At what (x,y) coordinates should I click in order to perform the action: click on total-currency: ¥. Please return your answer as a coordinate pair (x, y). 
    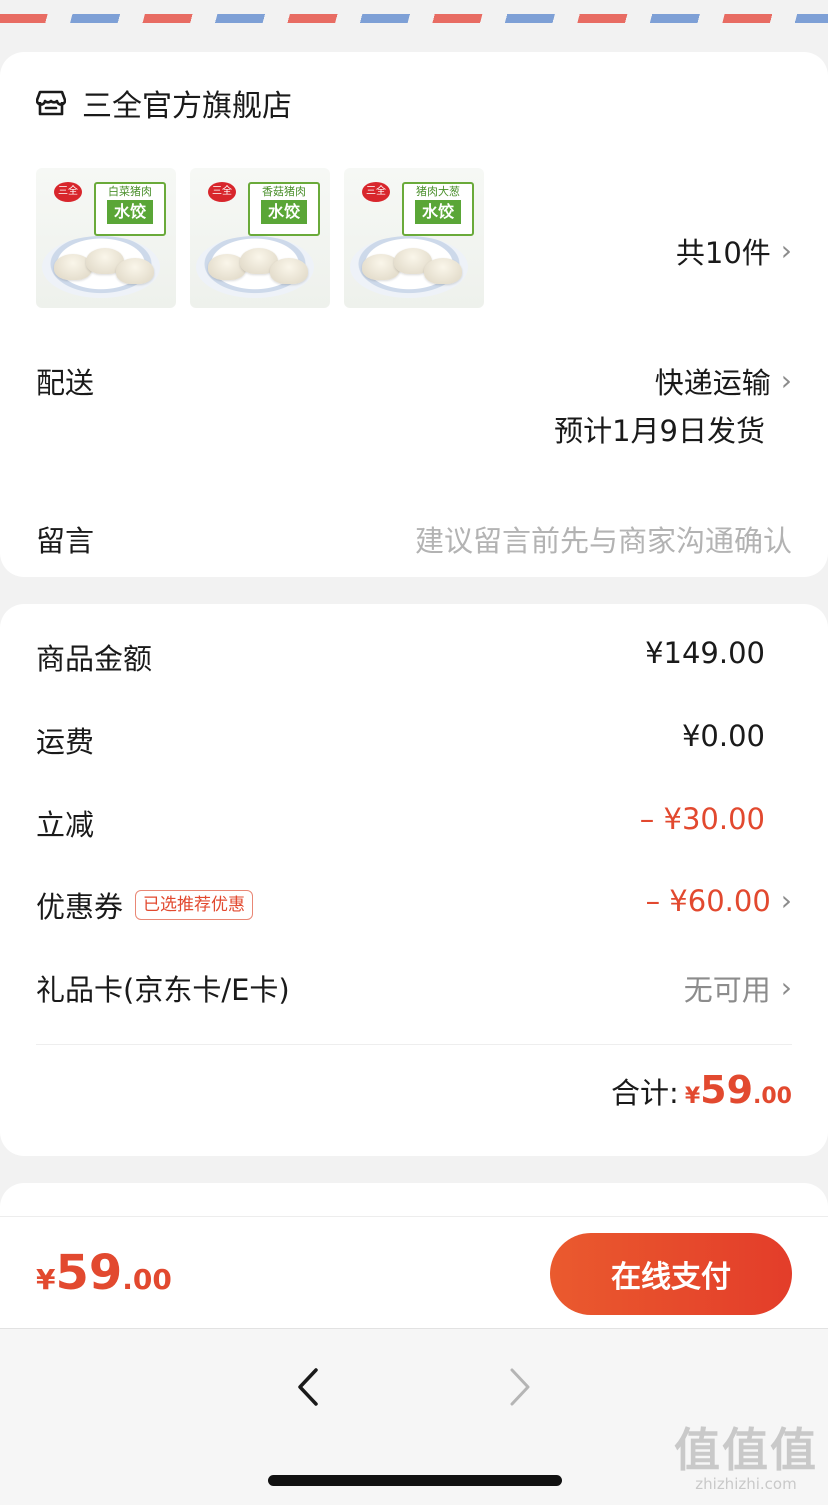
    Looking at the image, I should click on (692, 1096).